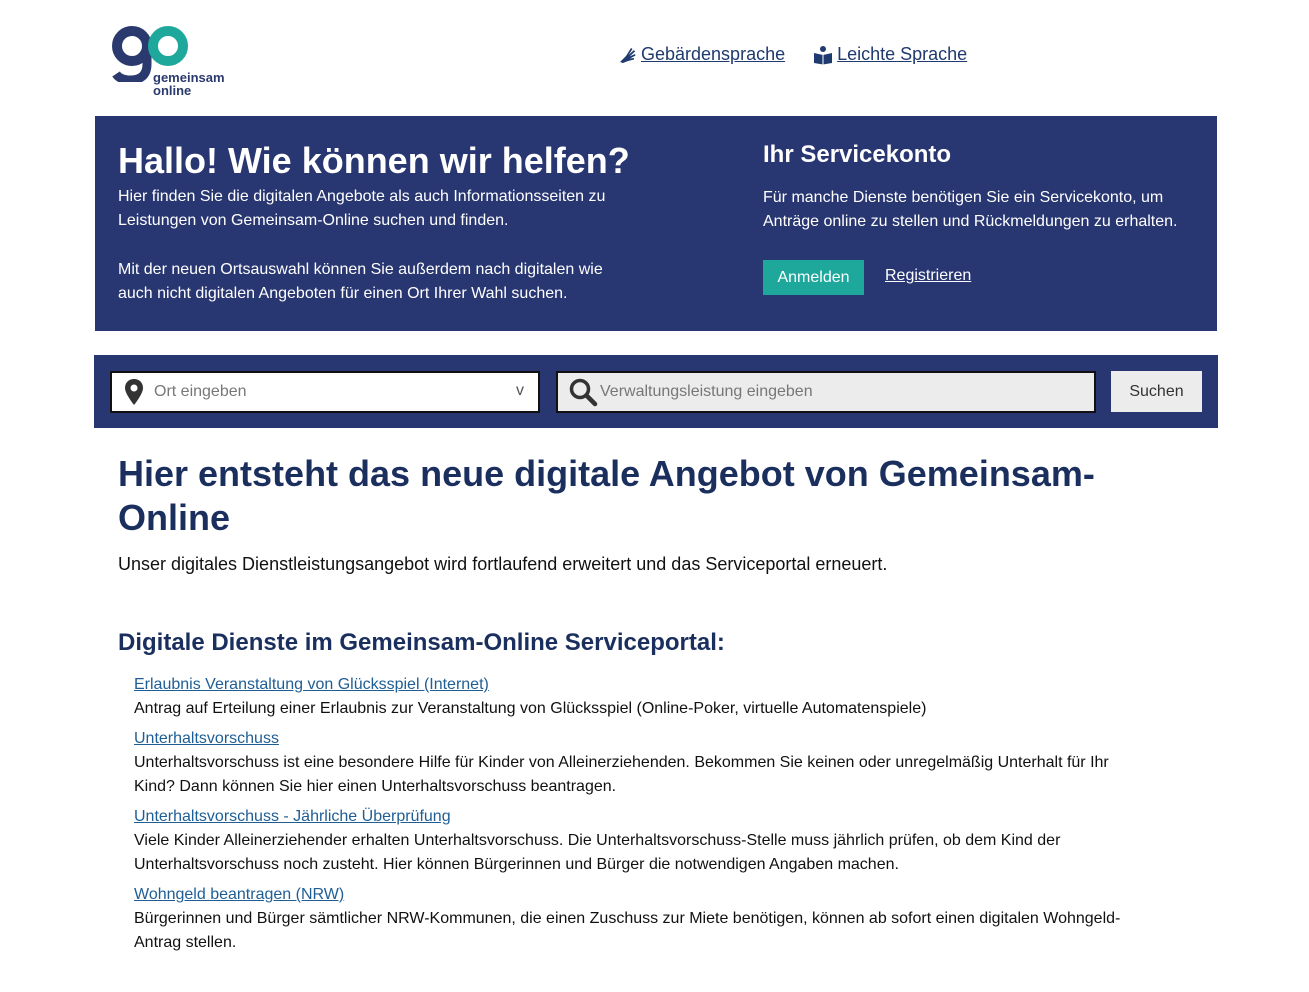  Describe the element at coordinates (583, 392) in the screenshot. I see `search-icon` at that location.